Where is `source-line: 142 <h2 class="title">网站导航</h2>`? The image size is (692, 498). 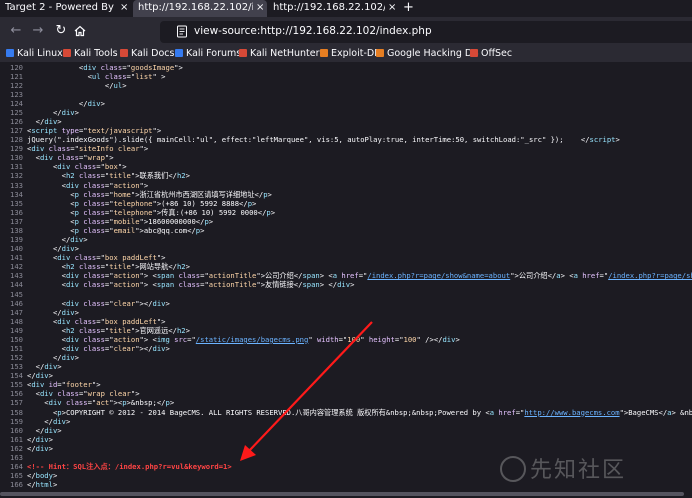 source-line: 142 <h2 class="title">网站导航</h2> is located at coordinates (346, 266).